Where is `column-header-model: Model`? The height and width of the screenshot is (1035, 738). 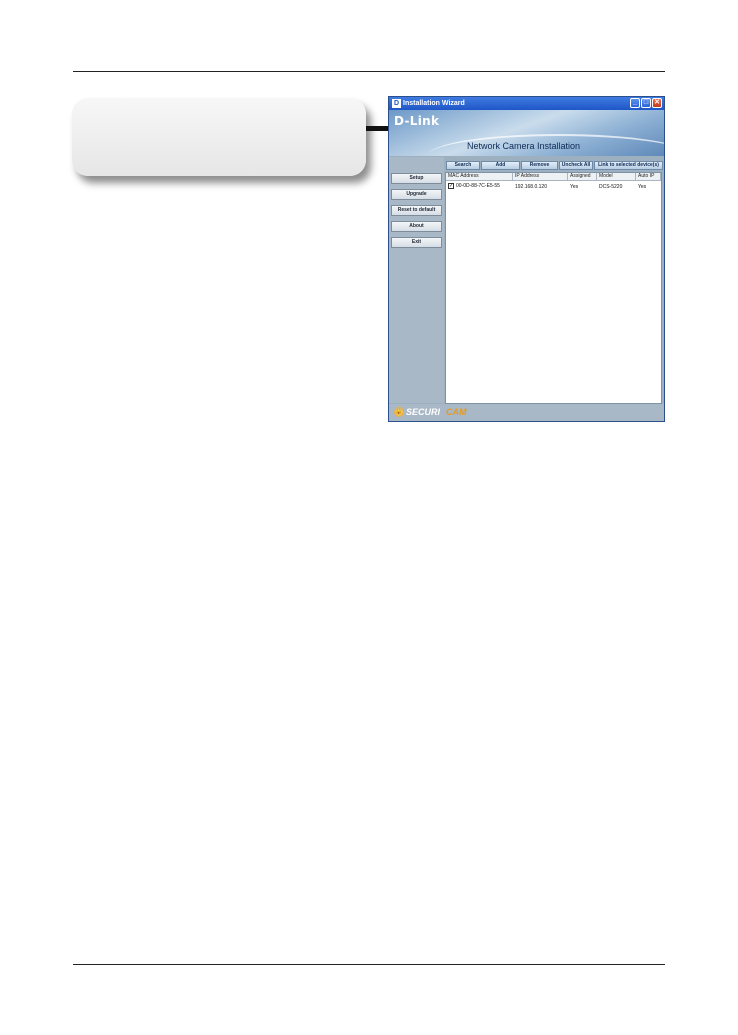 column-header-model: Model is located at coordinates (616, 177).